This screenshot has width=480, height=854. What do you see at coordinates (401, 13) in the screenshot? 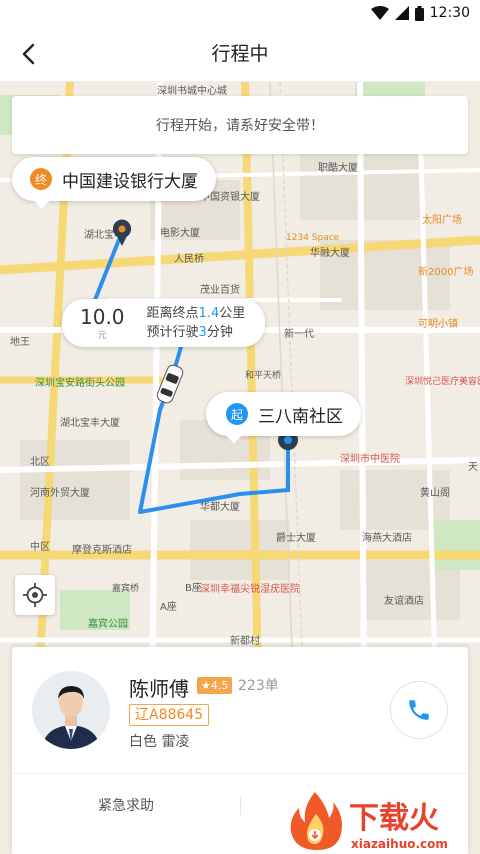
I see `cell-signal-icon` at bounding box center [401, 13].